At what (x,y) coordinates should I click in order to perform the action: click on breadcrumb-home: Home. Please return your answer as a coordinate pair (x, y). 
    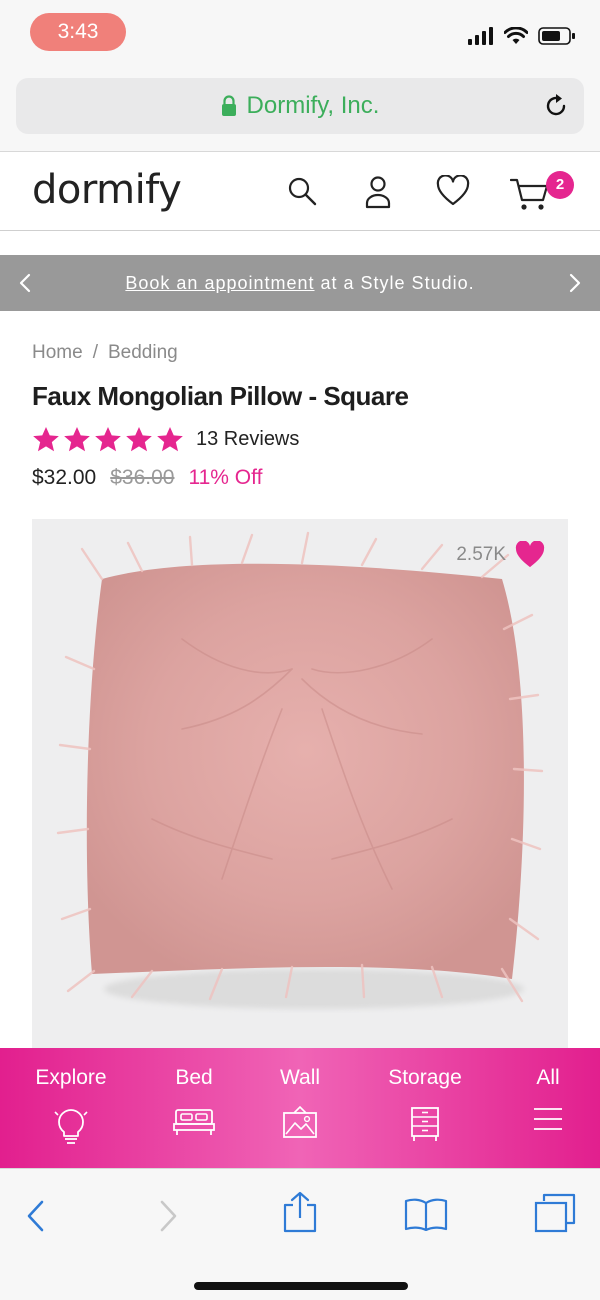
    Looking at the image, I should click on (57, 353).